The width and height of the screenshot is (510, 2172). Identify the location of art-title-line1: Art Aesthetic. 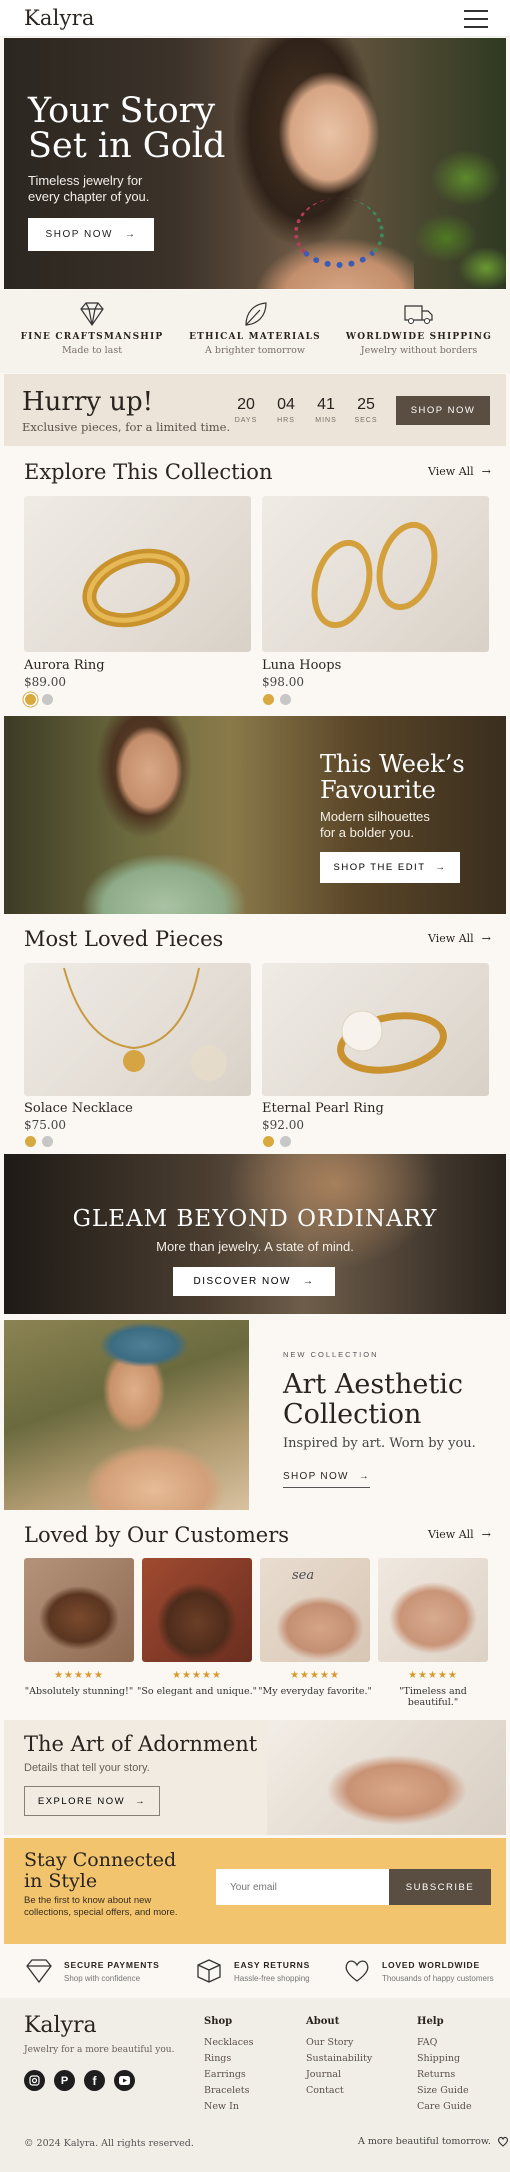
(373, 1384).